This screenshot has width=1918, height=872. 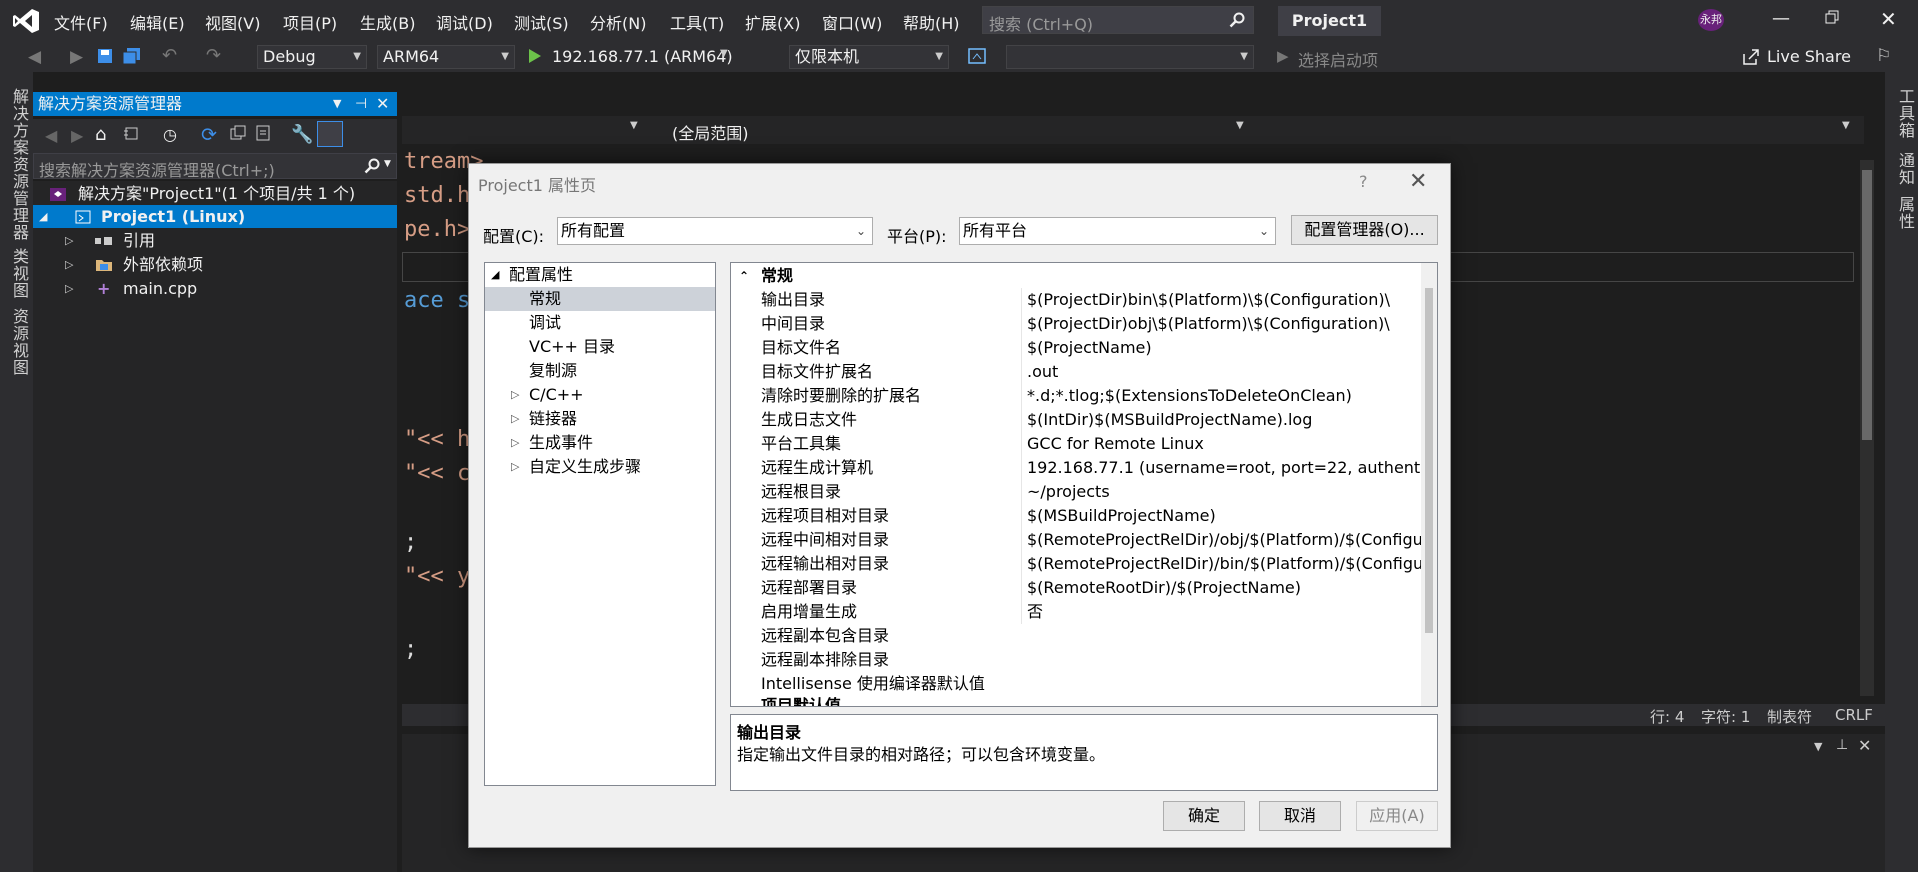 What do you see at coordinates (1221, 348) in the screenshot?
I see `property-value: $(ProjectName)` at bounding box center [1221, 348].